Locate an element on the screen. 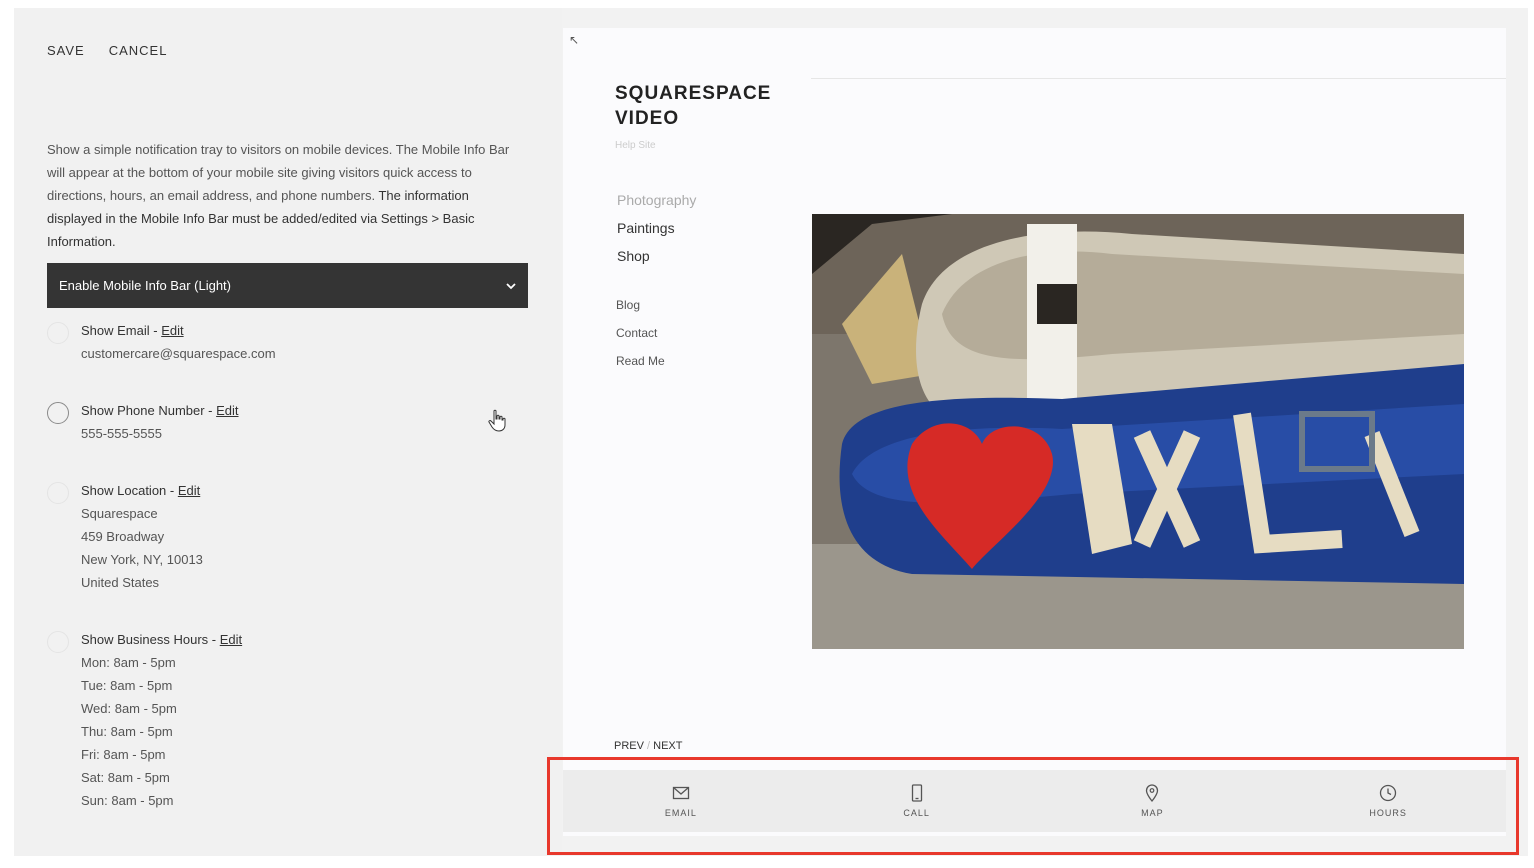 Image resolution: width=1534 pixels, height=868 pixels. location-line: 459 Broadway is located at coordinates (123, 536).